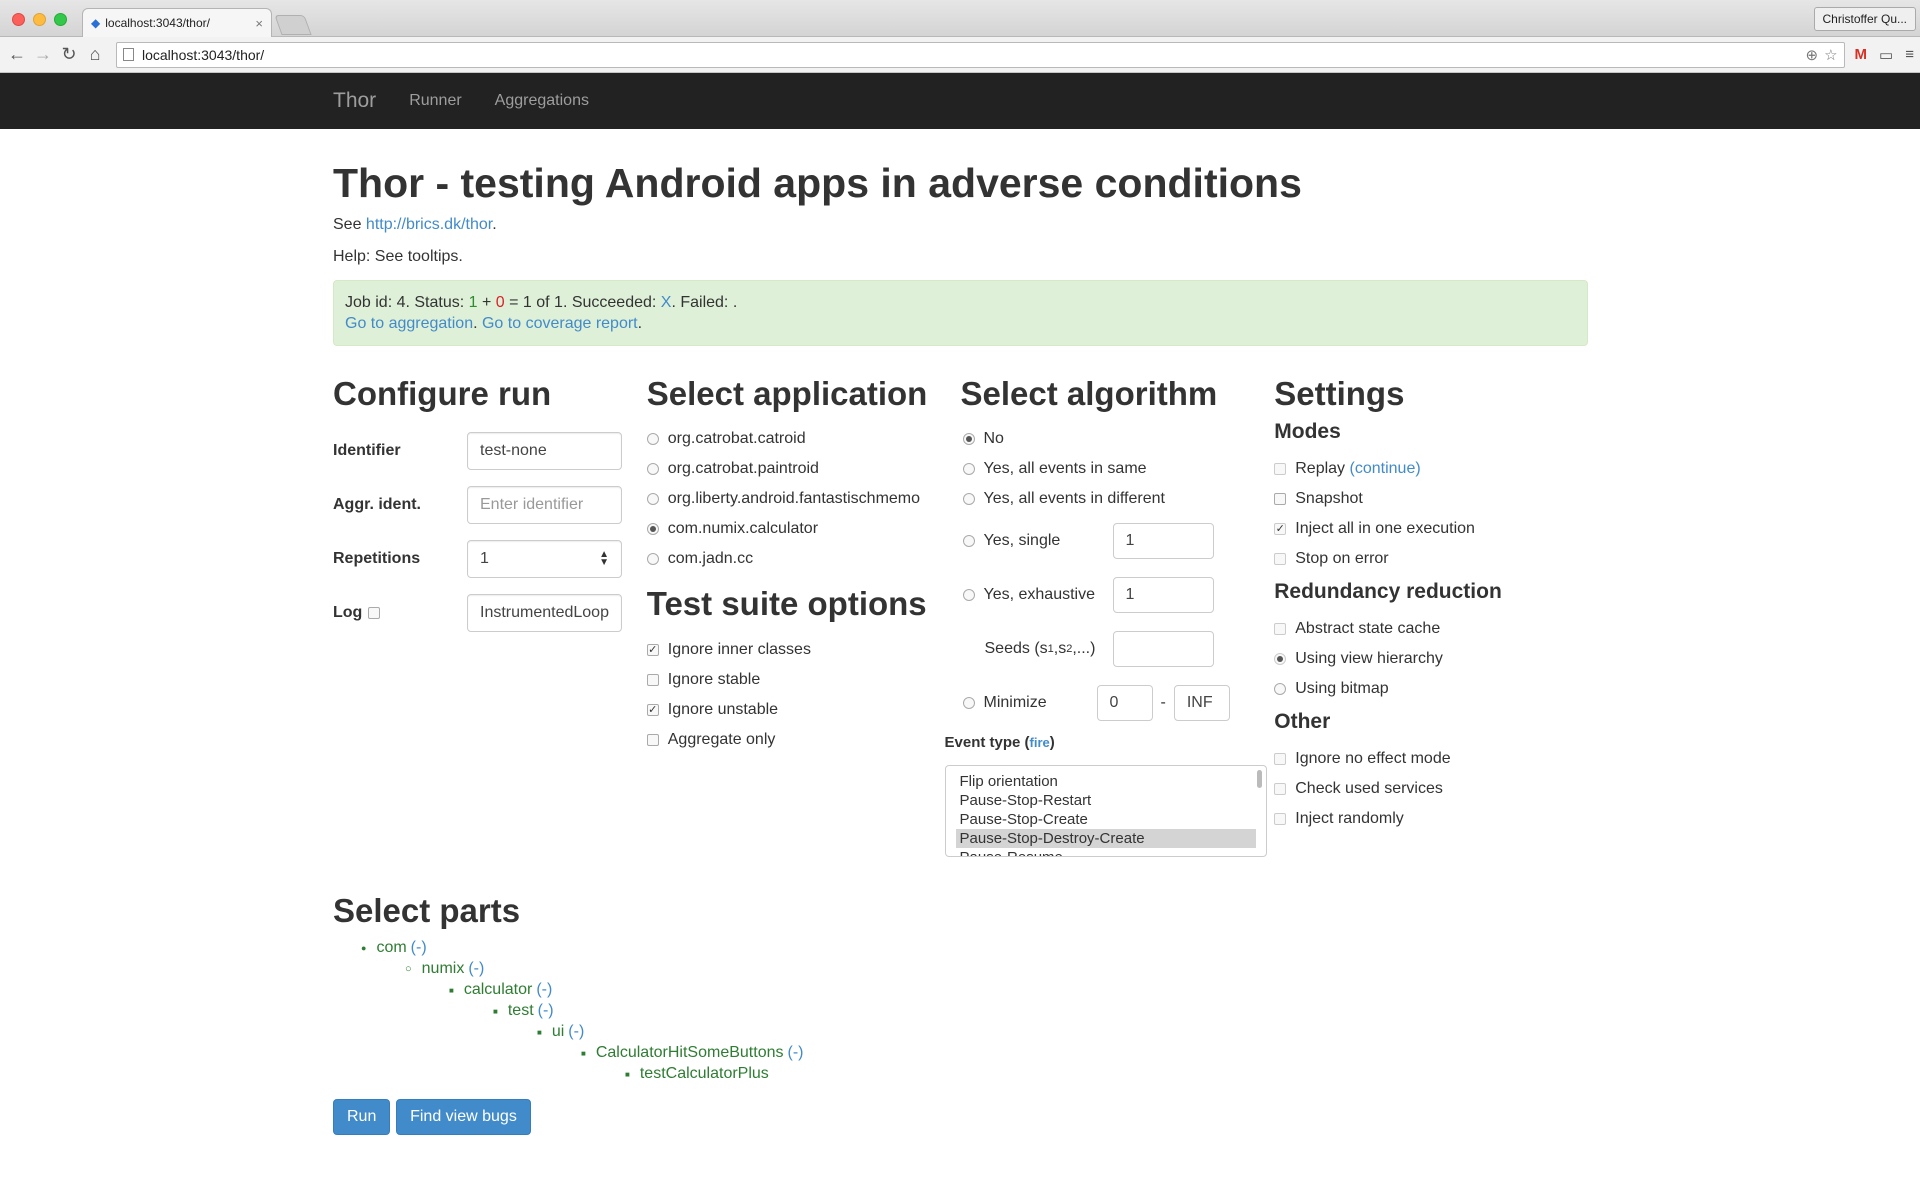  Describe the element at coordinates (60, 19) in the screenshot. I see `zoom-window-button` at that location.